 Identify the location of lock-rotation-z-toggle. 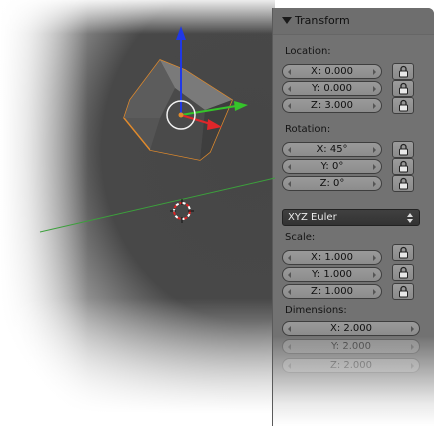
(403, 183).